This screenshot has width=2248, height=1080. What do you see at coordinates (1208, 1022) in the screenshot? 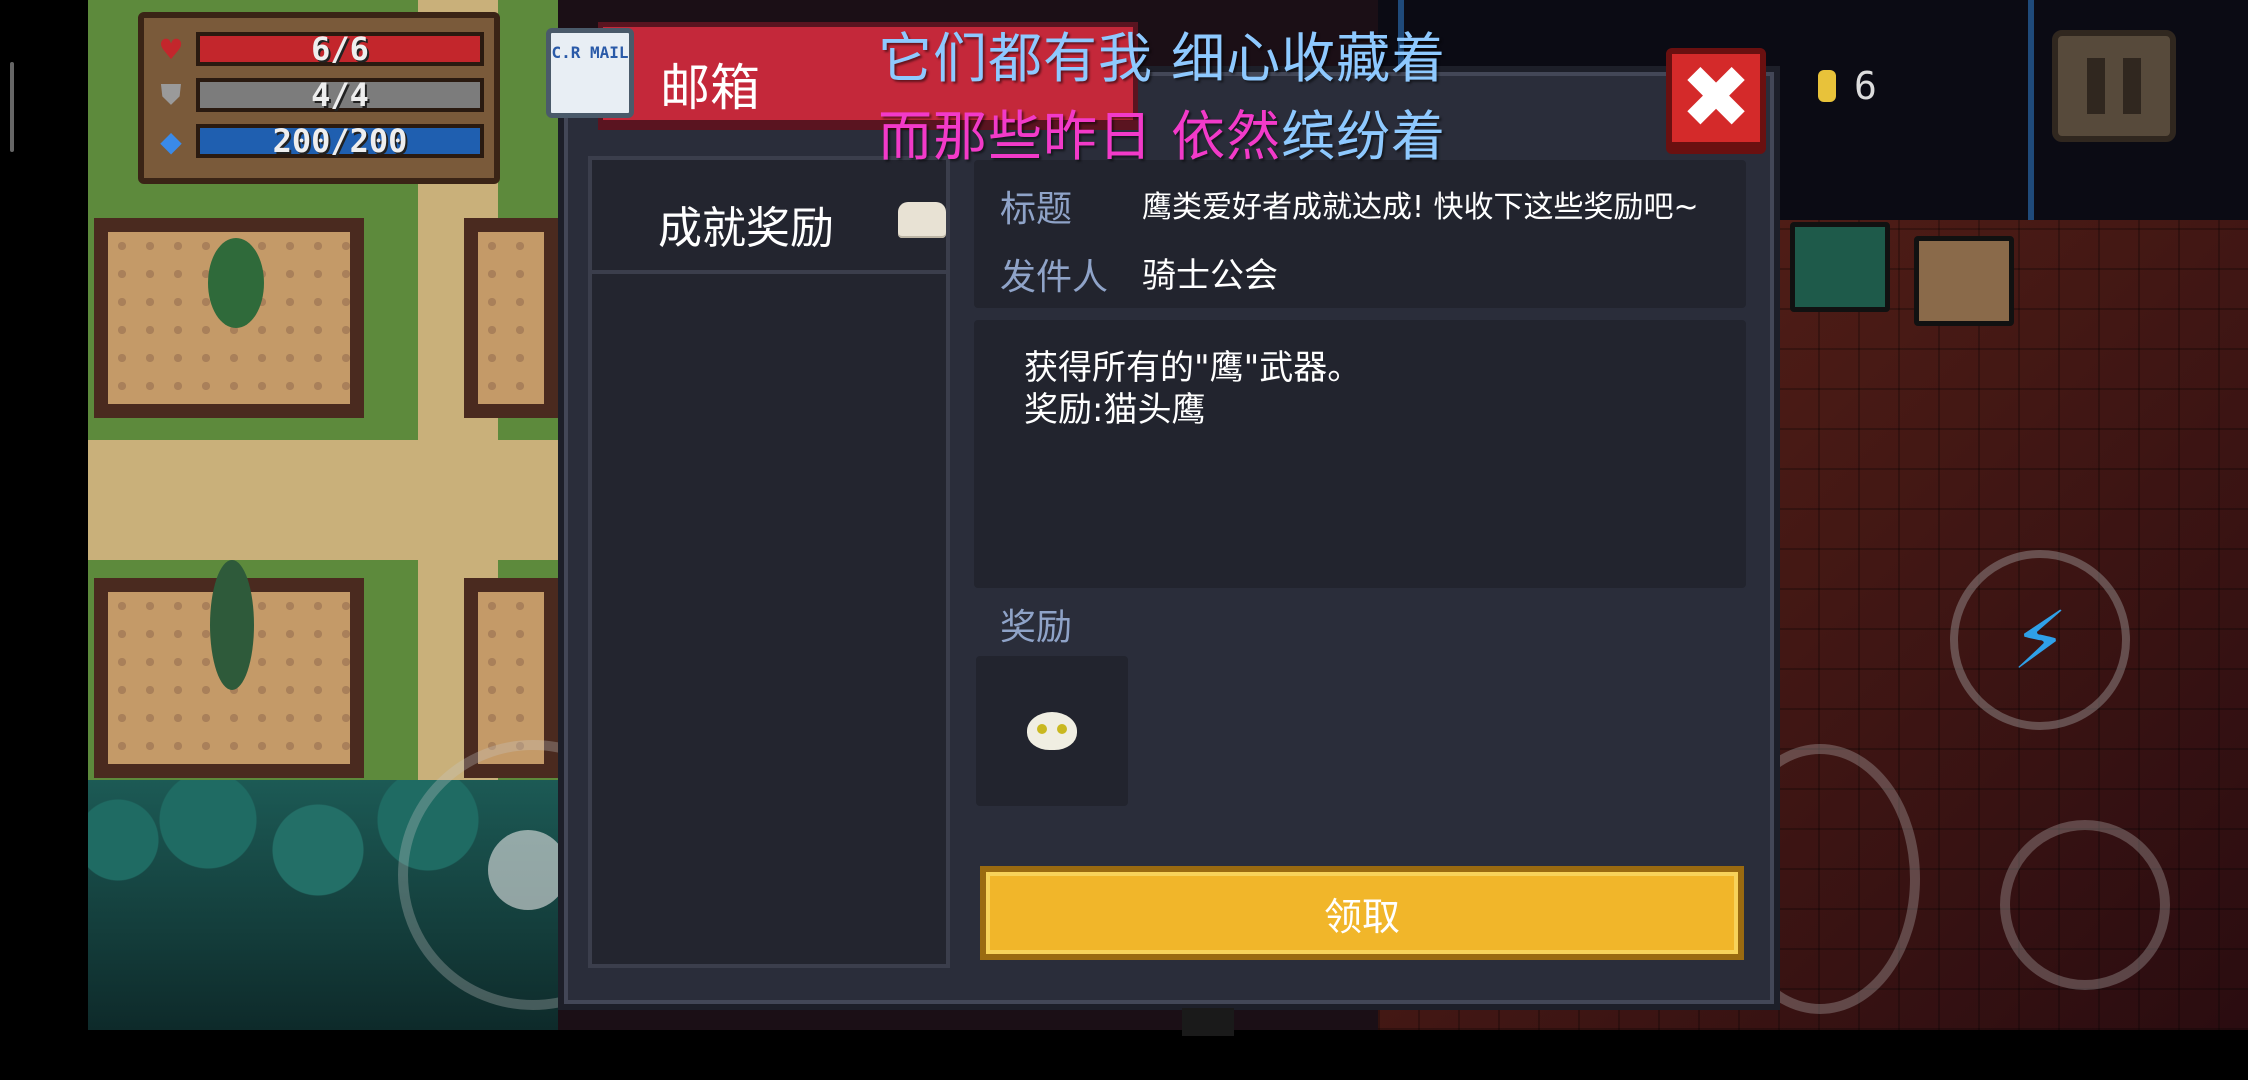
I see `bottom-notch` at bounding box center [1208, 1022].